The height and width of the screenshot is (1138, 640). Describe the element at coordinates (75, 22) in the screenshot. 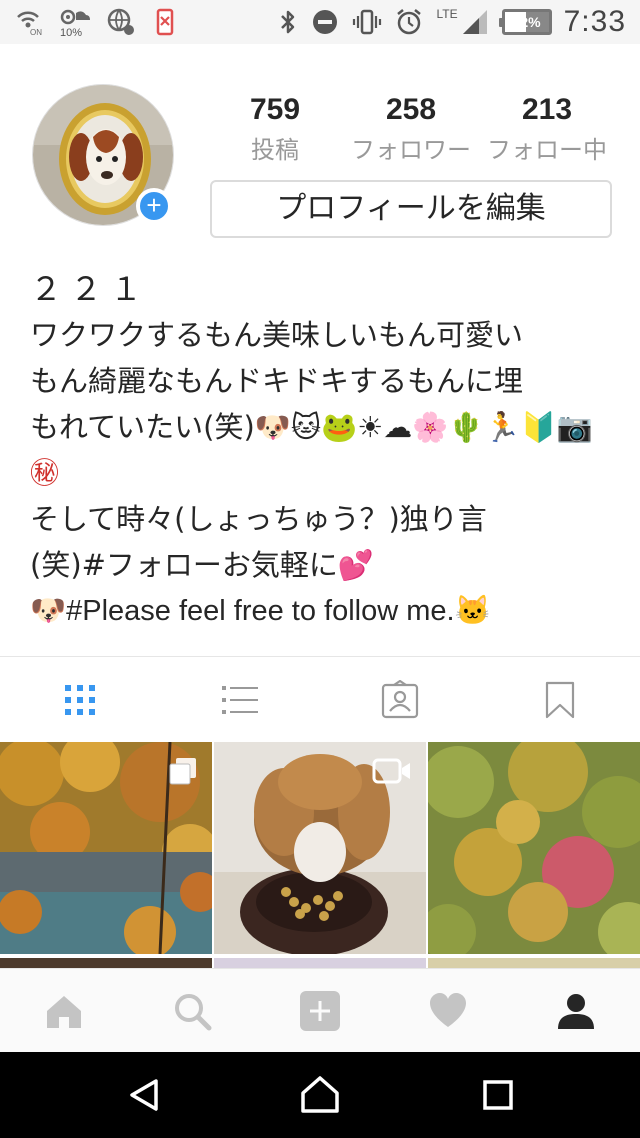

I see `data-saver-icon: 10%` at that location.